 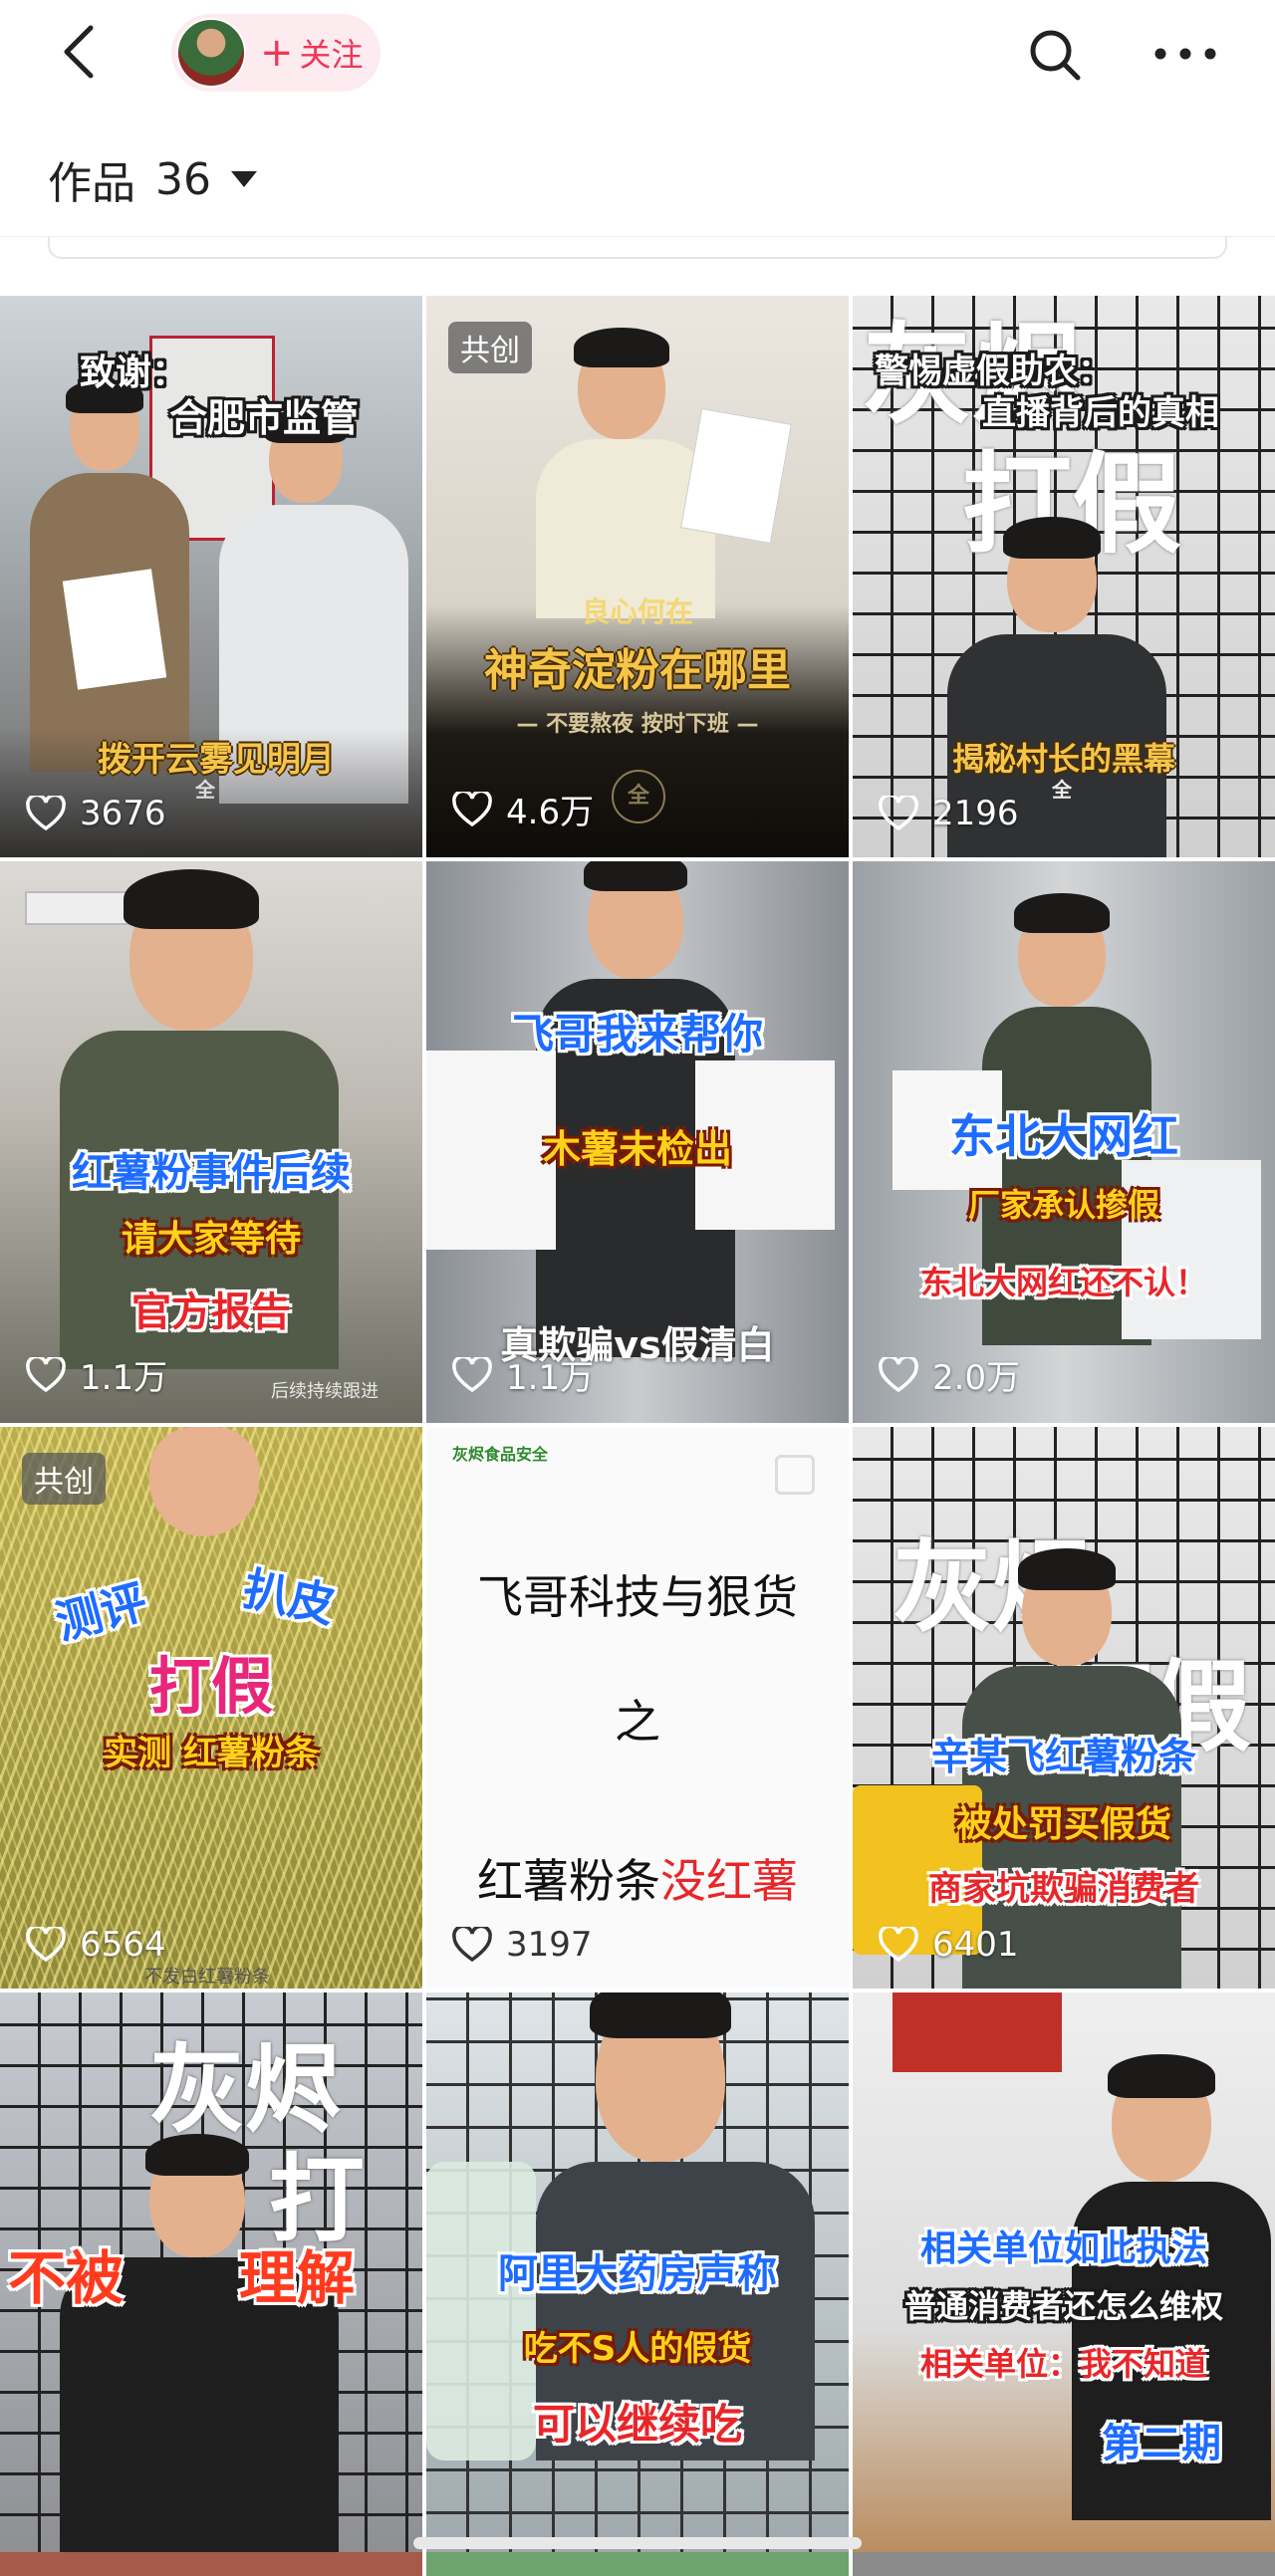 I want to click on like-count: 3676, so click(x=96, y=813).